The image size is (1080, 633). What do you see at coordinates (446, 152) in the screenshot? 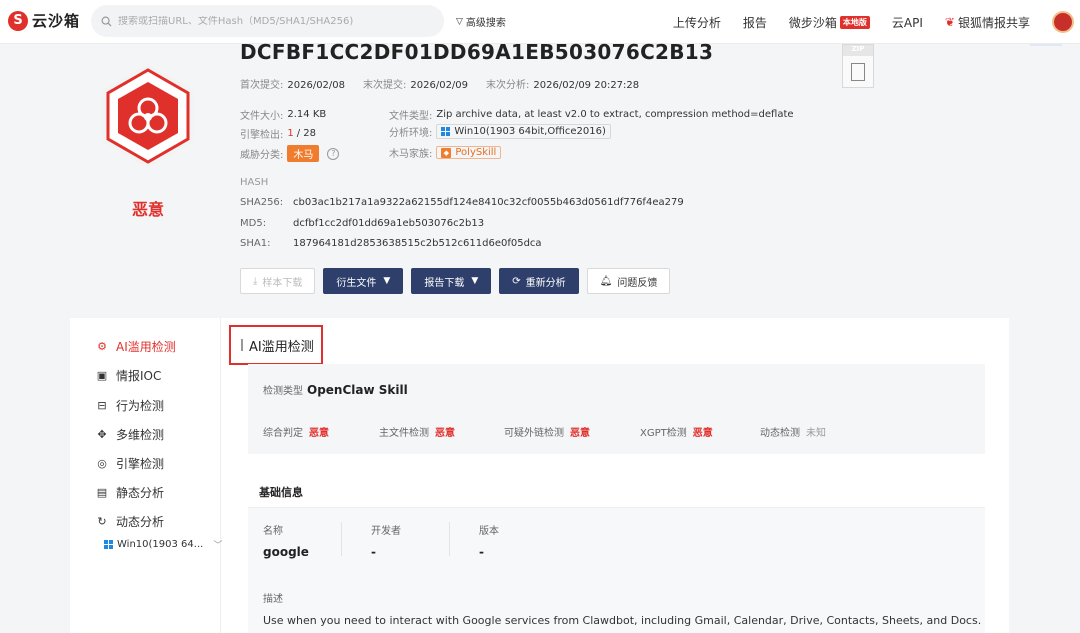
I see `trojan-family-icon: ◆` at bounding box center [446, 152].